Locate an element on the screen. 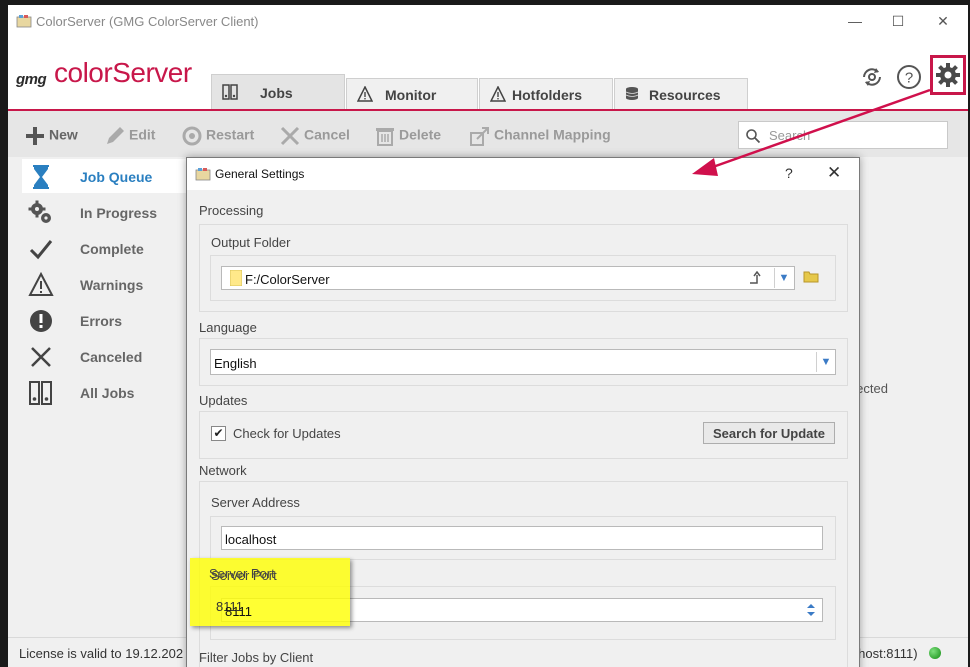  output-folder-field: F:/ColorServer ▼ is located at coordinates (508, 278).